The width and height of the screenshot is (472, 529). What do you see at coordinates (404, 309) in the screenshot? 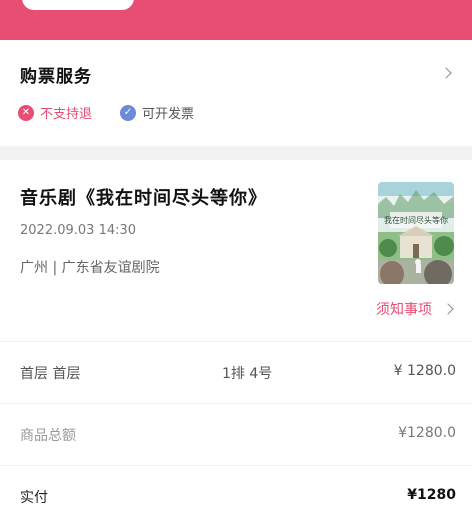
I see `notice-link: 须知事项` at bounding box center [404, 309].